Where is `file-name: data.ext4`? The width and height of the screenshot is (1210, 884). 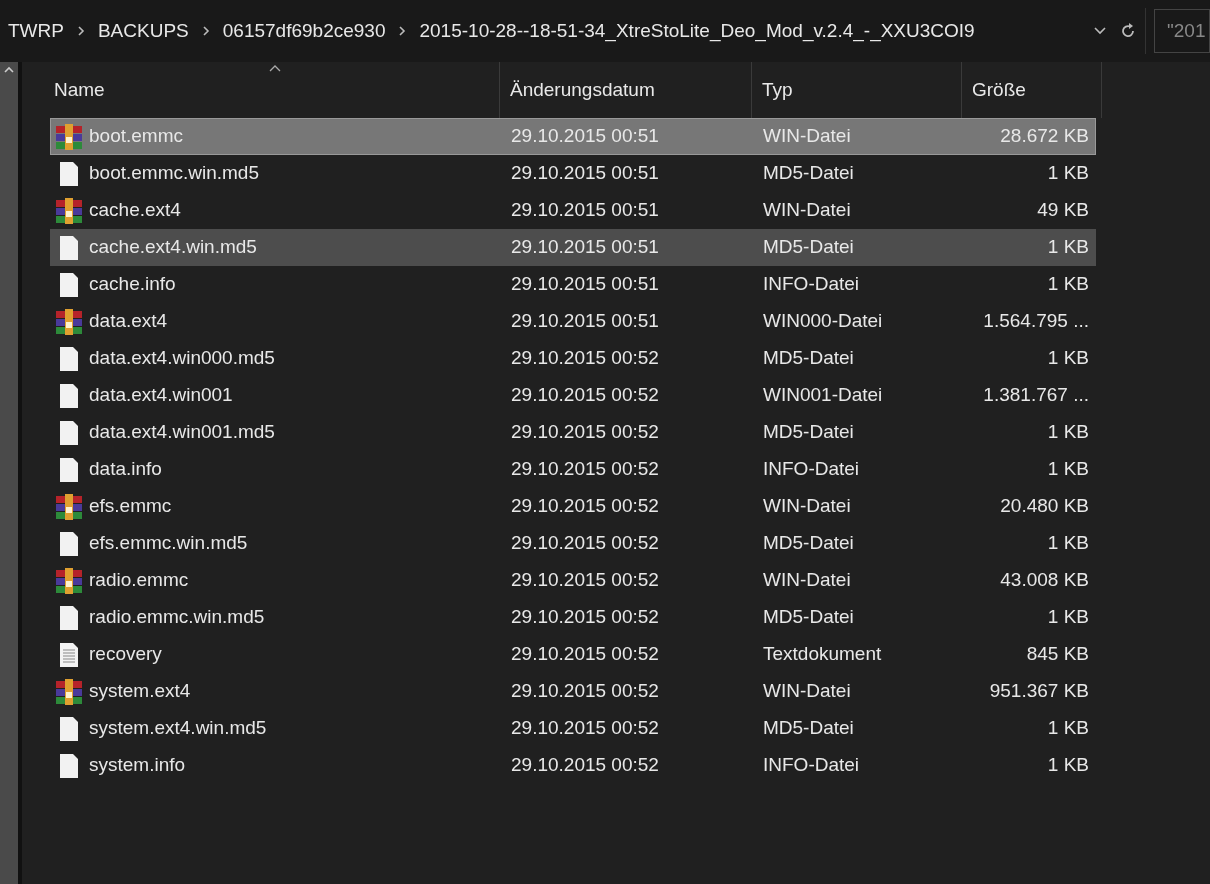
file-name: data.ext4 is located at coordinates (128, 321).